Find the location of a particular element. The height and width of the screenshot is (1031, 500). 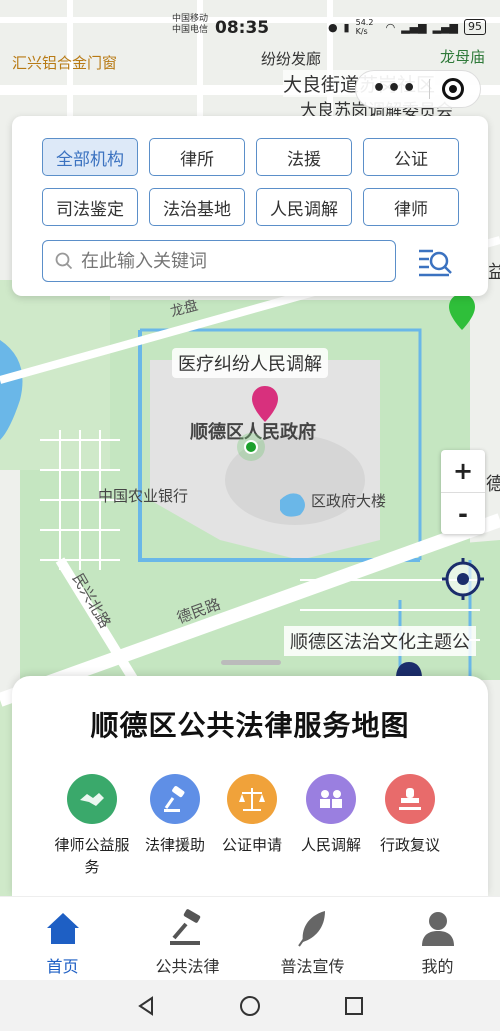

service-legal-aid: 法律援助 is located at coordinates (175, 815).